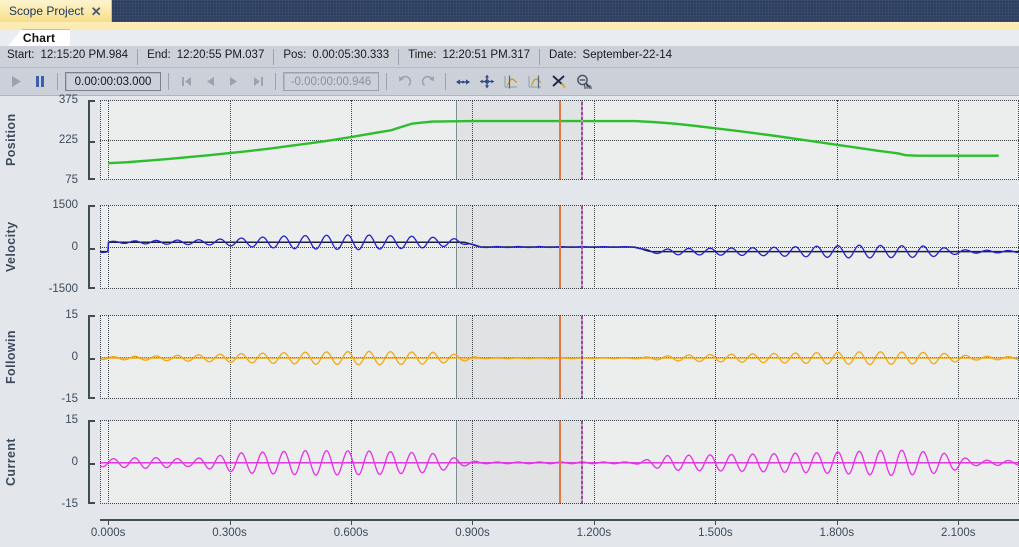  Describe the element at coordinates (337, 56) in the screenshot. I see `info-cell-pos: Pos: 0.00:05:30.333` at that location.